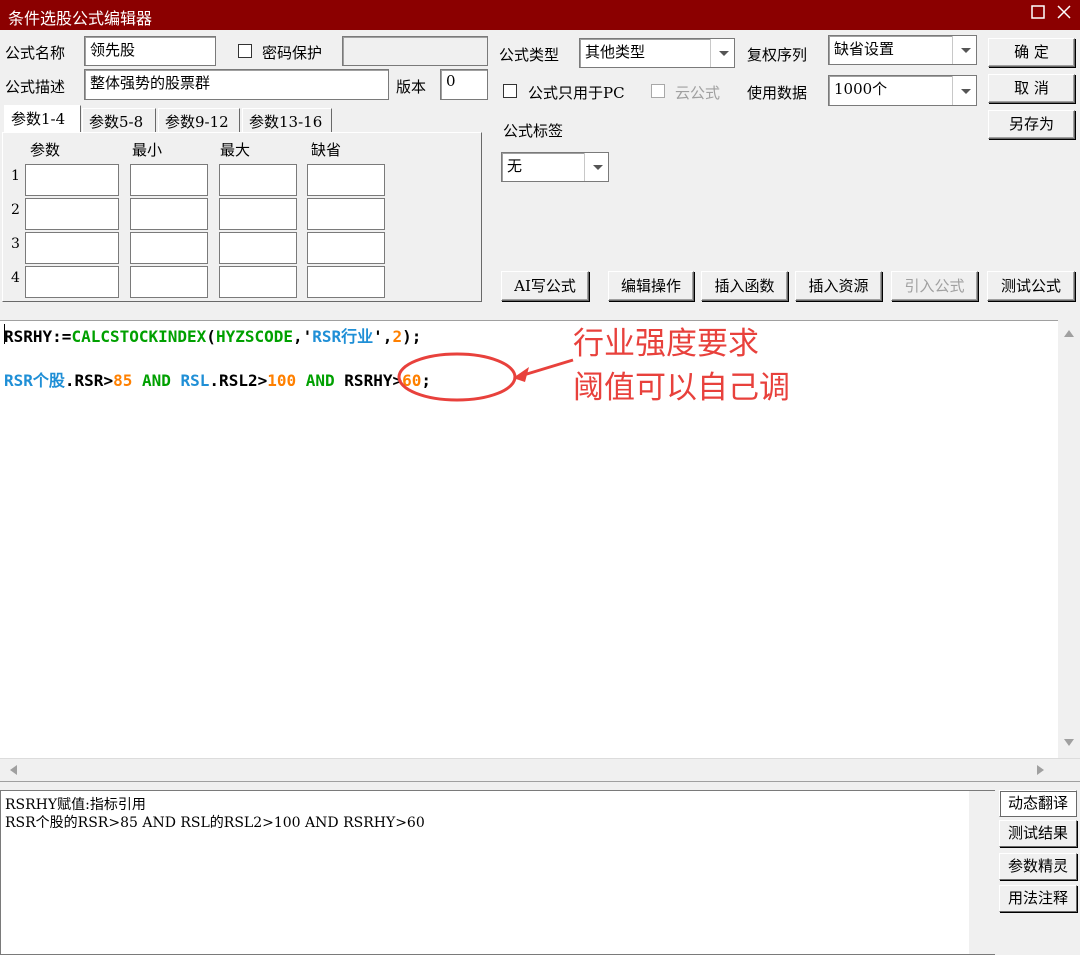 The width and height of the screenshot is (1080, 955). I want to click on code-token: CALCSTOCKINDEX, so click(139, 336).